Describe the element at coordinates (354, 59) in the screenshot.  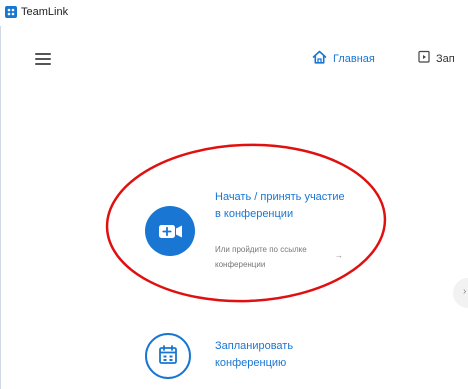
I see `tab-home-label: Главная` at that location.